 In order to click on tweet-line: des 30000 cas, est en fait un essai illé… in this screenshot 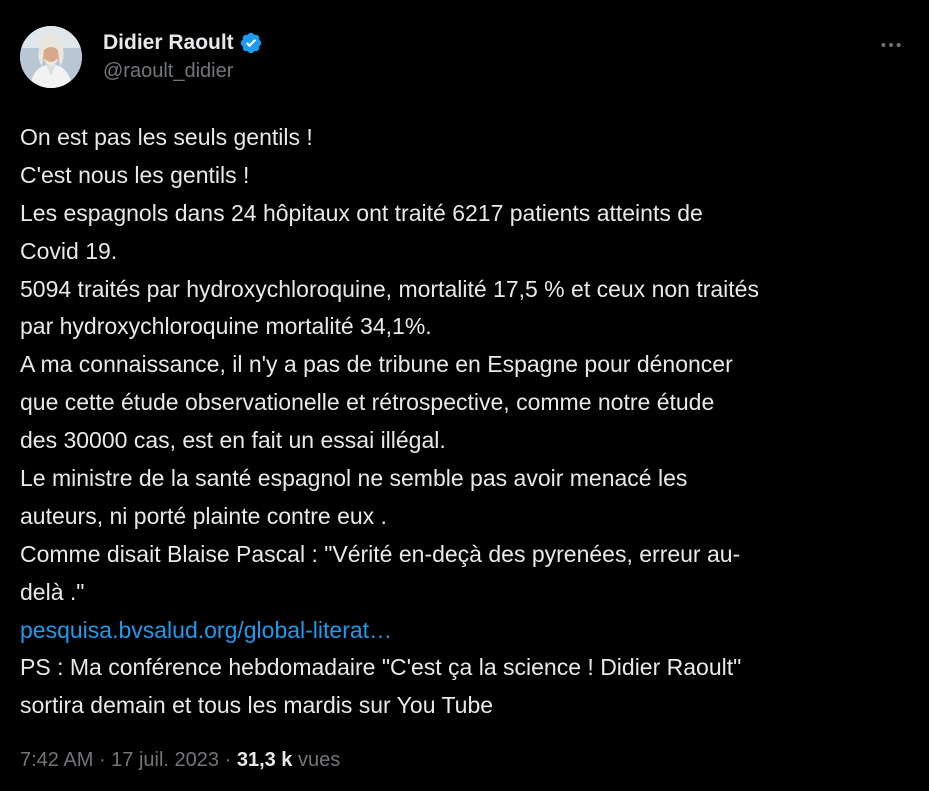, I will do `click(233, 440)`.